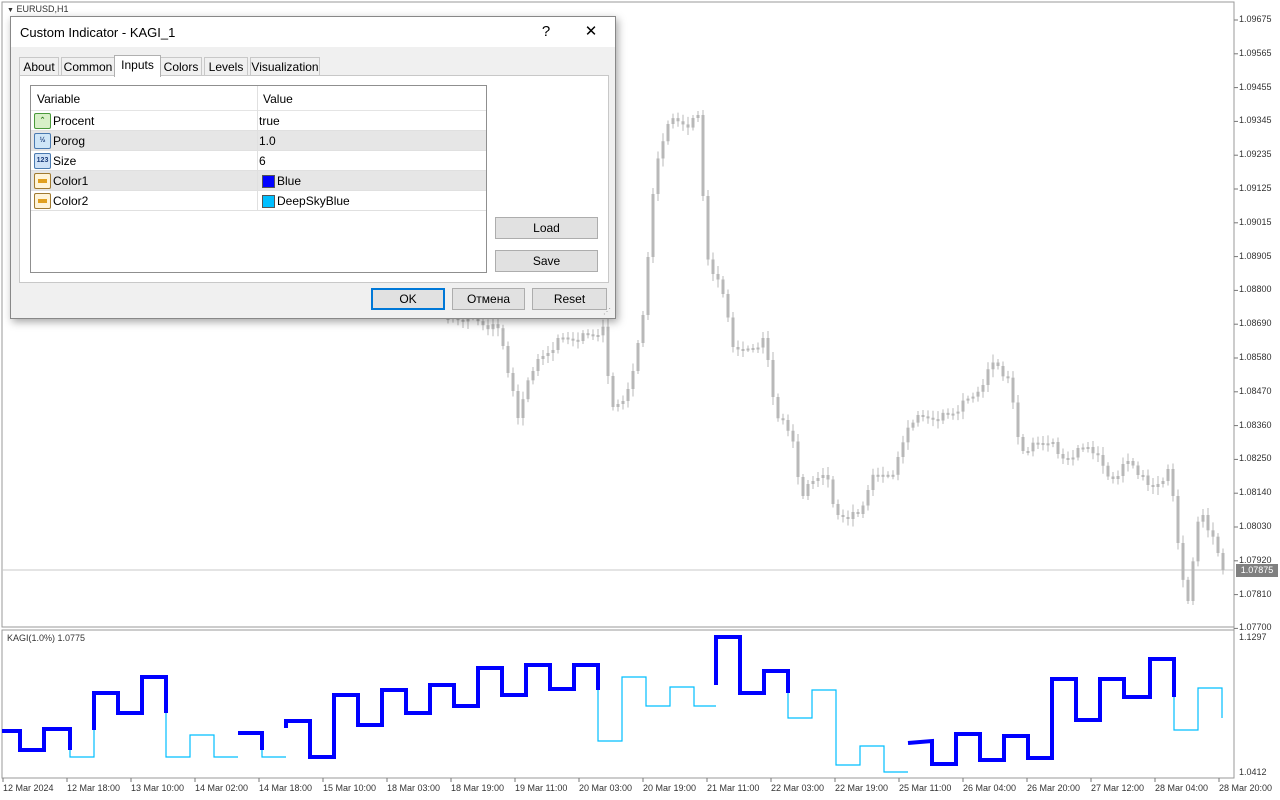 The width and height of the screenshot is (1280, 800). What do you see at coordinates (10, 10) in the screenshot?
I see `collapse-icon: ▼` at bounding box center [10, 10].